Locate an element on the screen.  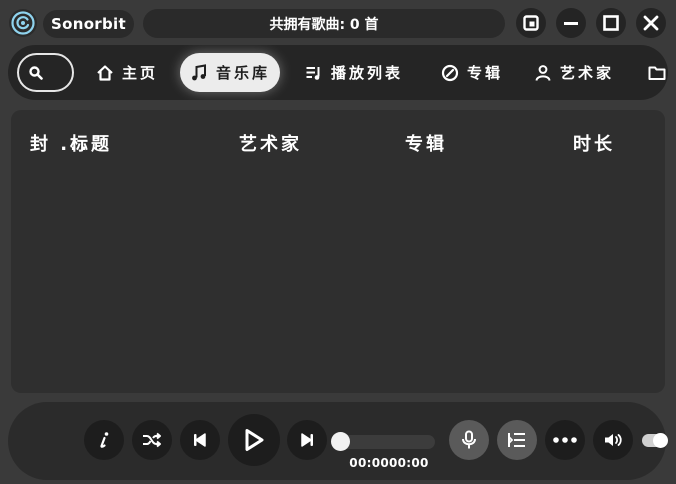
nav-item-label: 艺术家 is located at coordinates (587, 73).